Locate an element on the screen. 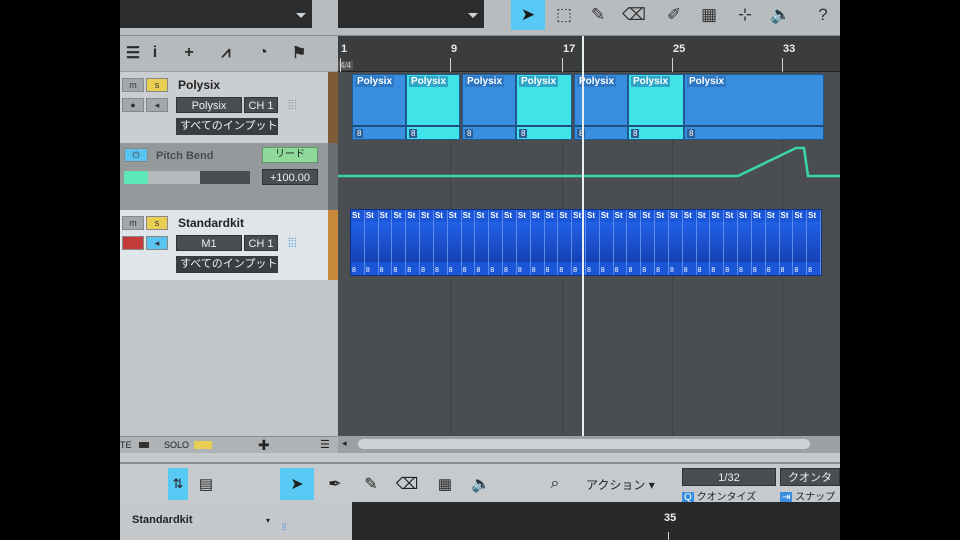  automation-lane-header: ⏻ Pitch Bend リード +100.00 is located at coordinates (229, 176).